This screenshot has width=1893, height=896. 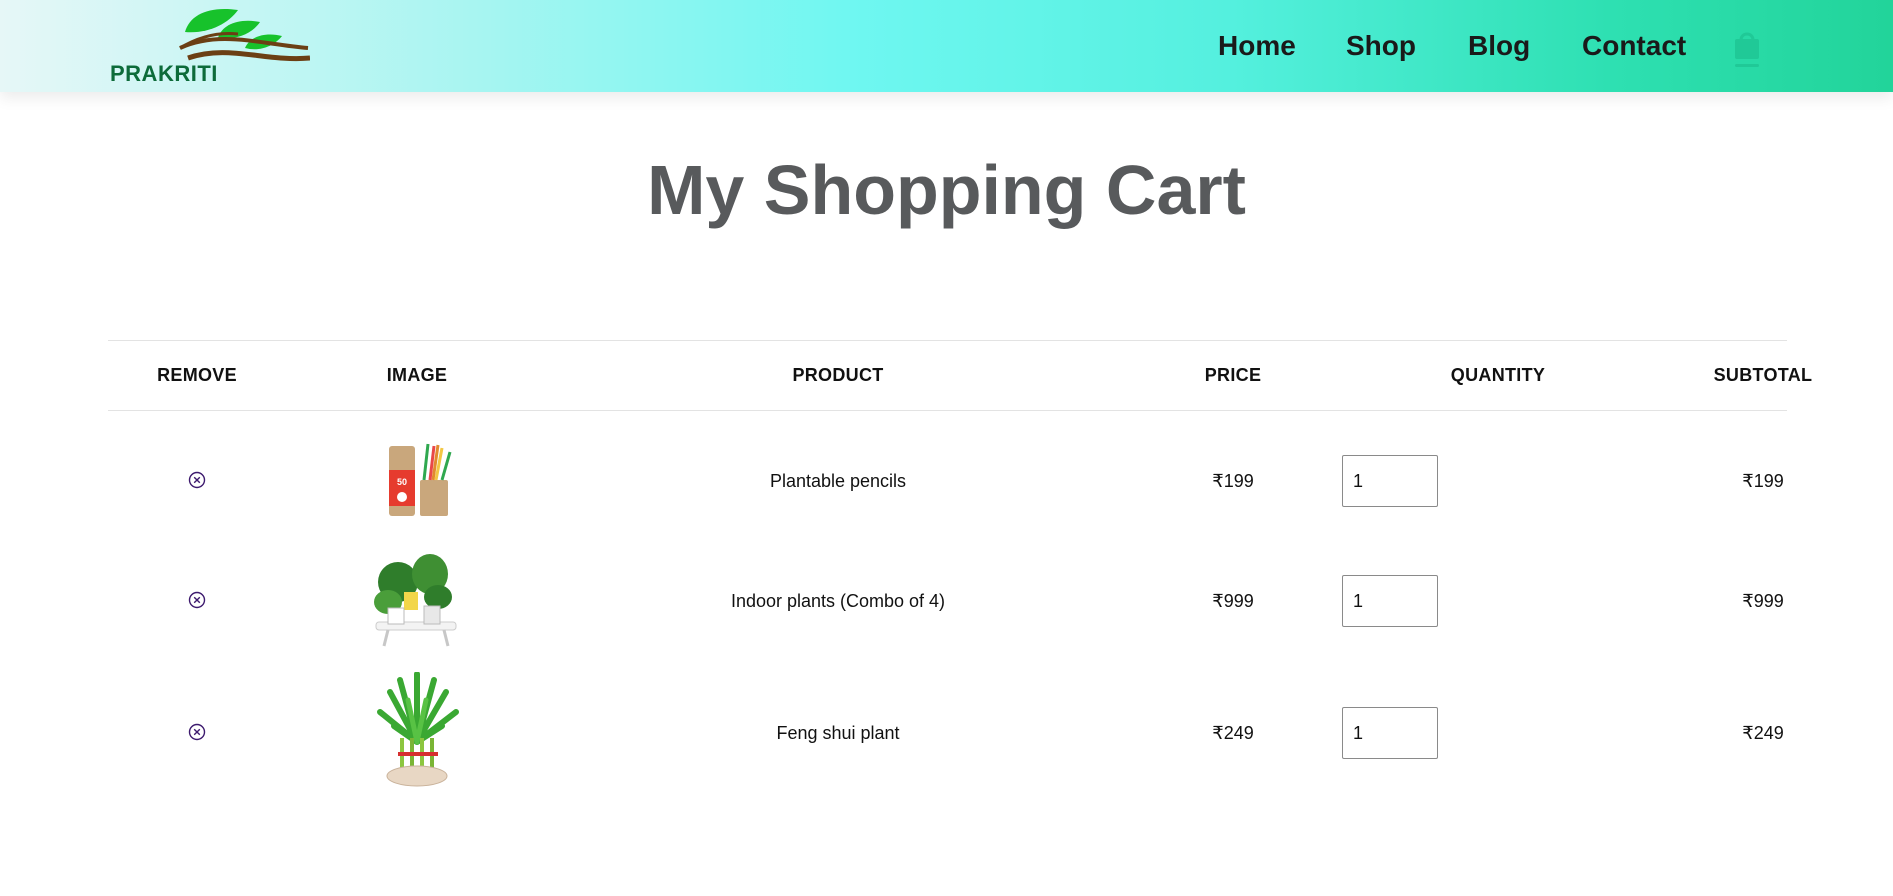 What do you see at coordinates (1763, 733) in the screenshot?
I see `product-subtotal: ₹249` at bounding box center [1763, 733].